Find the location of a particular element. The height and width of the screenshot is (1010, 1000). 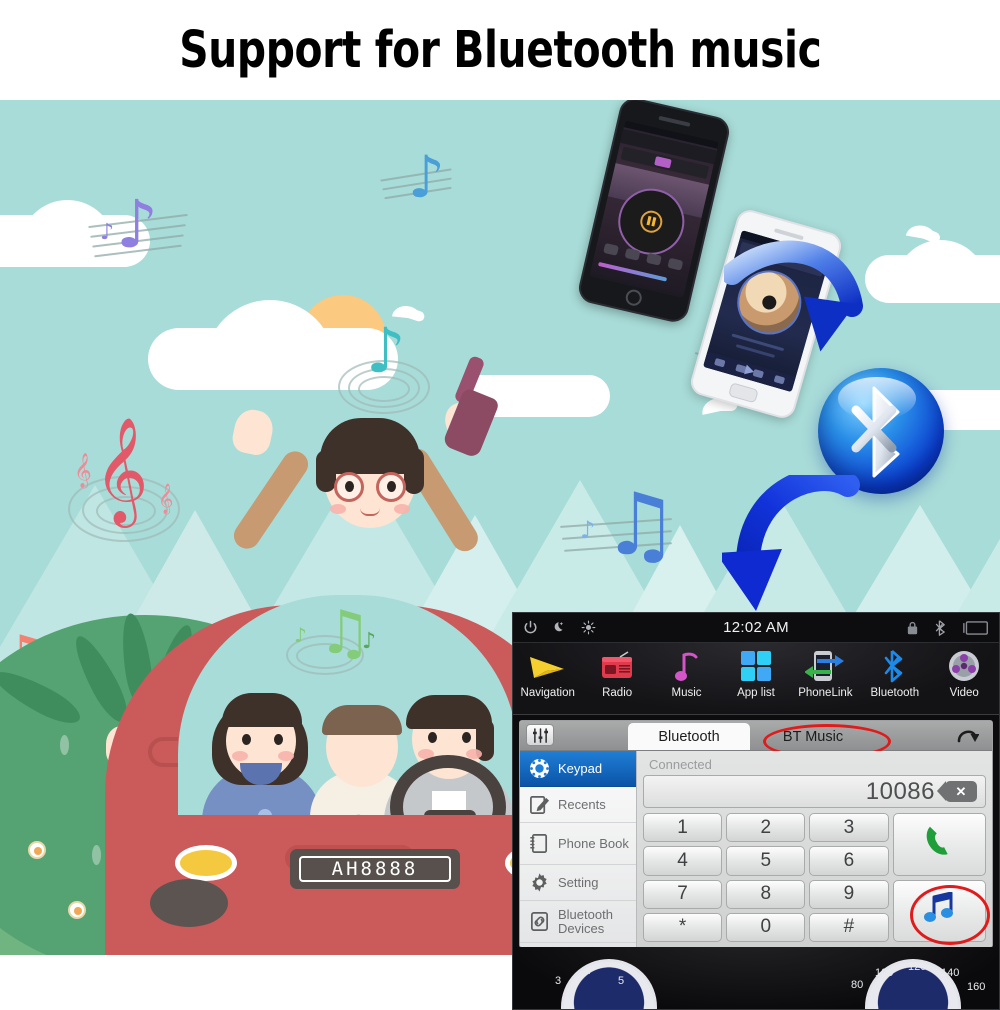

key-hash: # is located at coordinates (849, 927).